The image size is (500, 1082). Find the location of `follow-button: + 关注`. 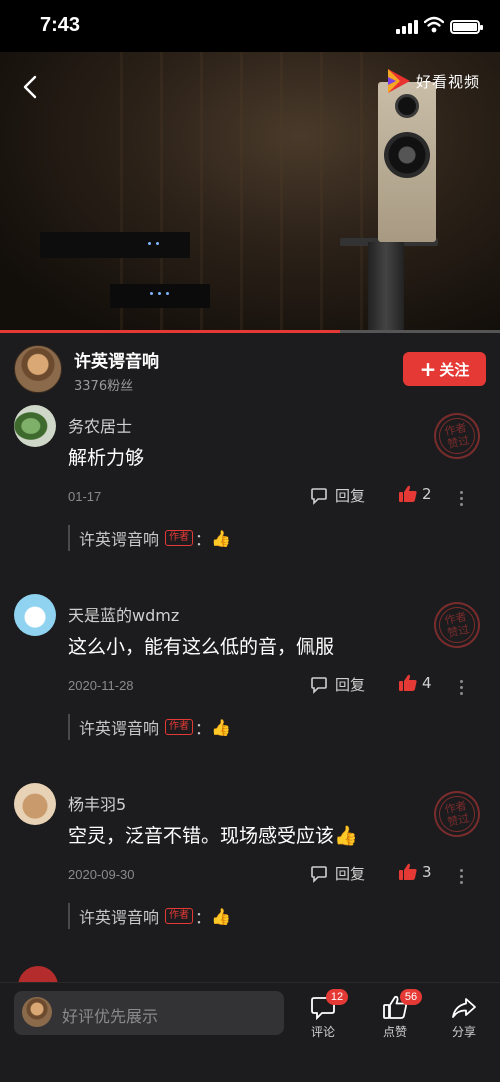

follow-button: + 关注 is located at coordinates (444, 369).